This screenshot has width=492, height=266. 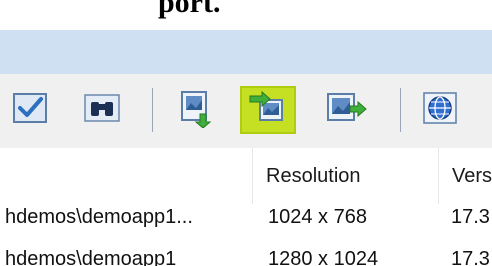 I want to click on globe-icon, so click(x=440, y=110).